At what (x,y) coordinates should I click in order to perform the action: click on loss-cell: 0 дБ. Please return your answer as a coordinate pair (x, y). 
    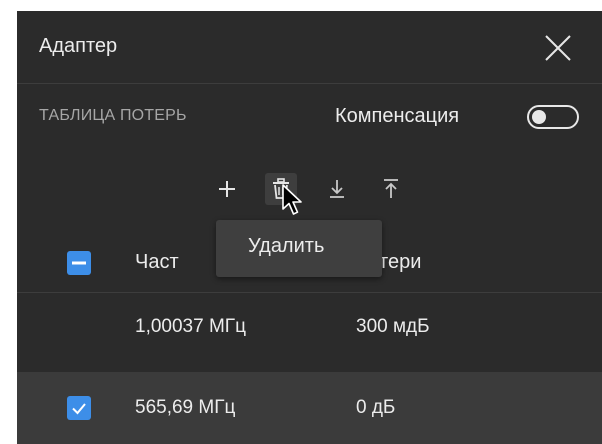
    Looking at the image, I should click on (376, 407).